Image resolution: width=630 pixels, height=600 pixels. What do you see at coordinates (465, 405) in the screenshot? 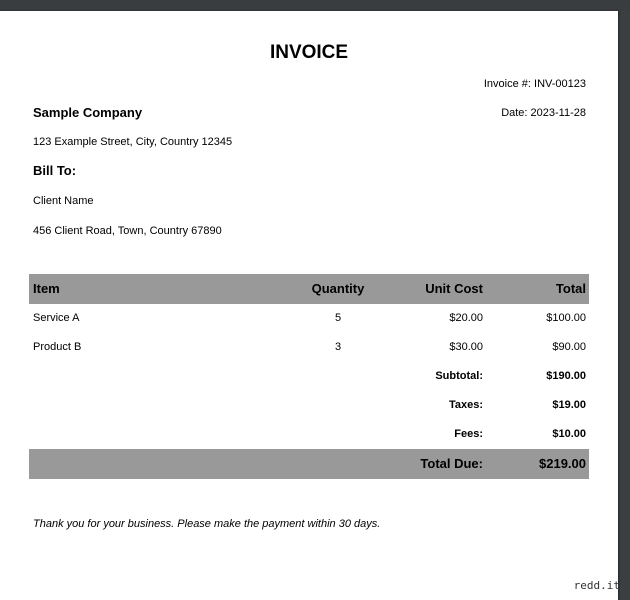
I see `taxes-label: Taxes:` at bounding box center [465, 405].